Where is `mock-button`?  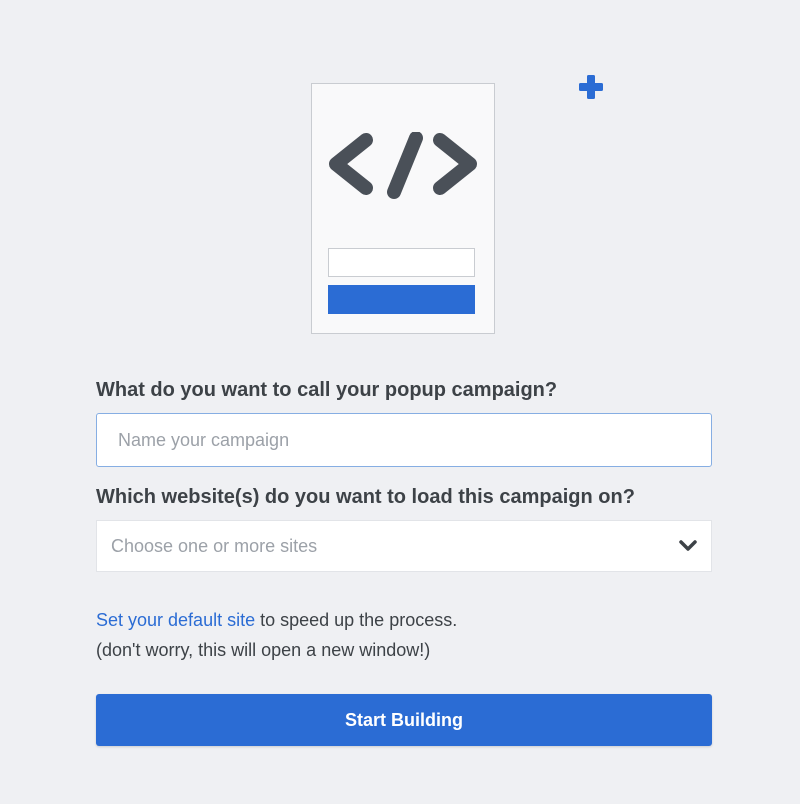 mock-button is located at coordinates (401, 299).